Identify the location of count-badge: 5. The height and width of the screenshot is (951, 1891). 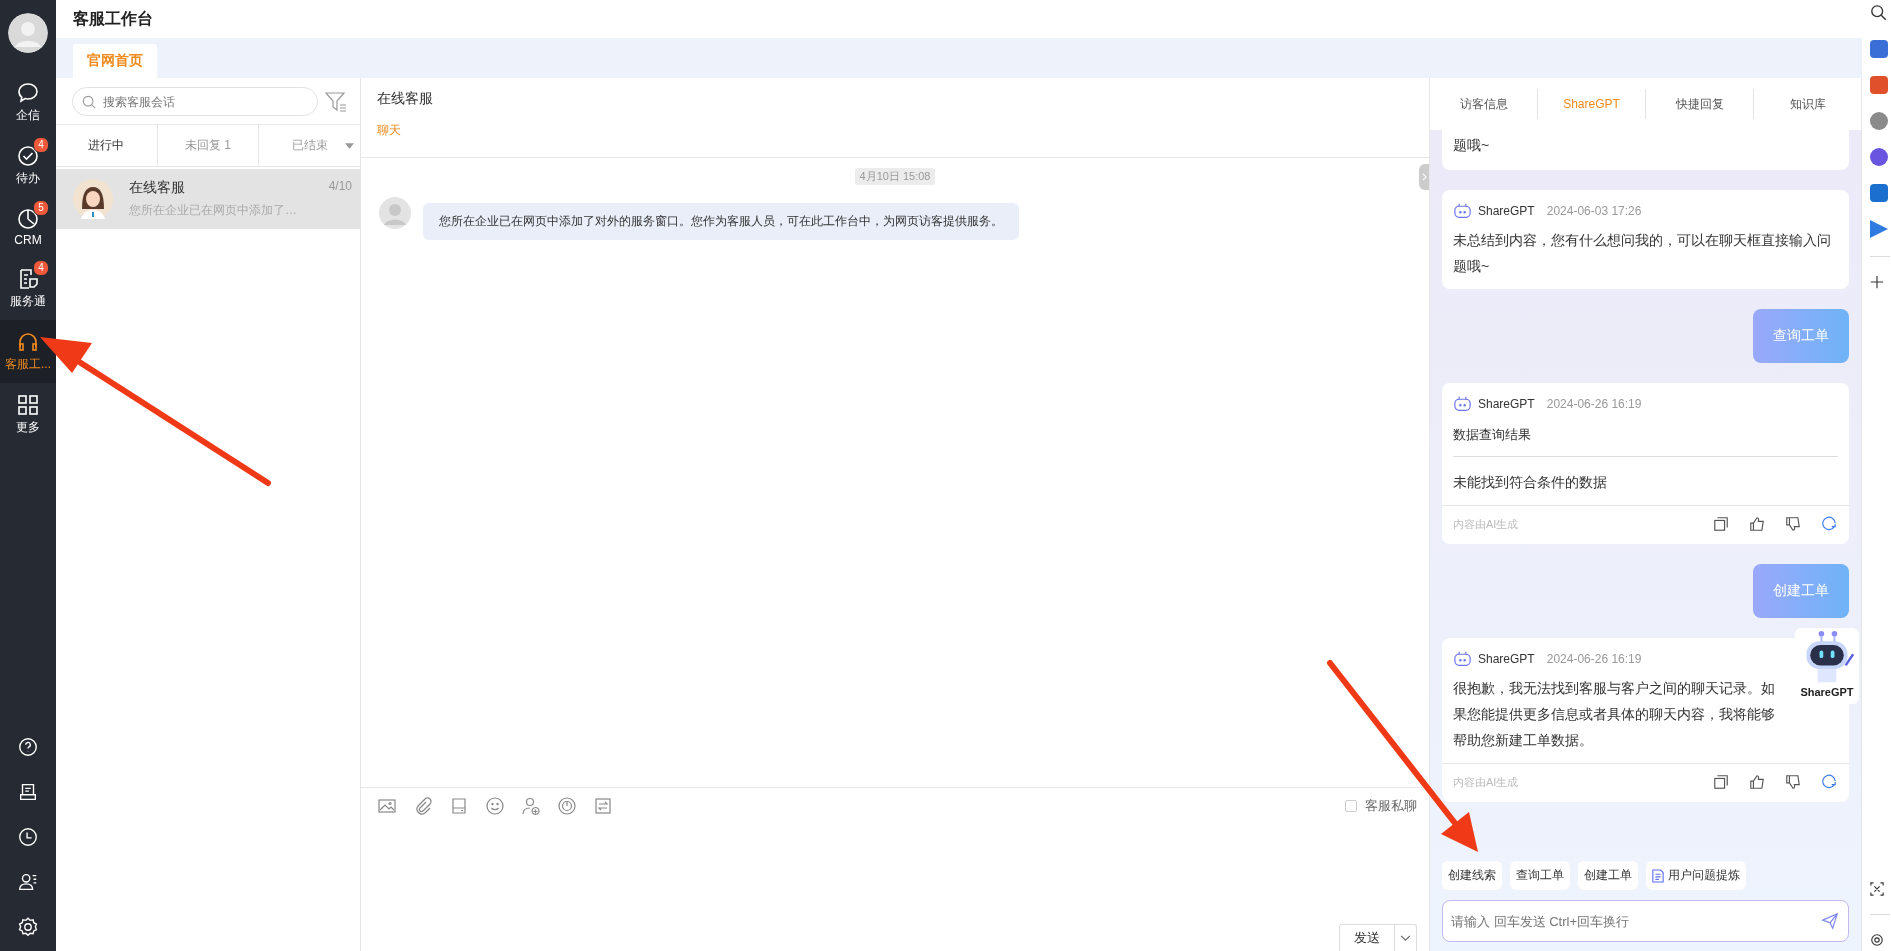
(41, 208).